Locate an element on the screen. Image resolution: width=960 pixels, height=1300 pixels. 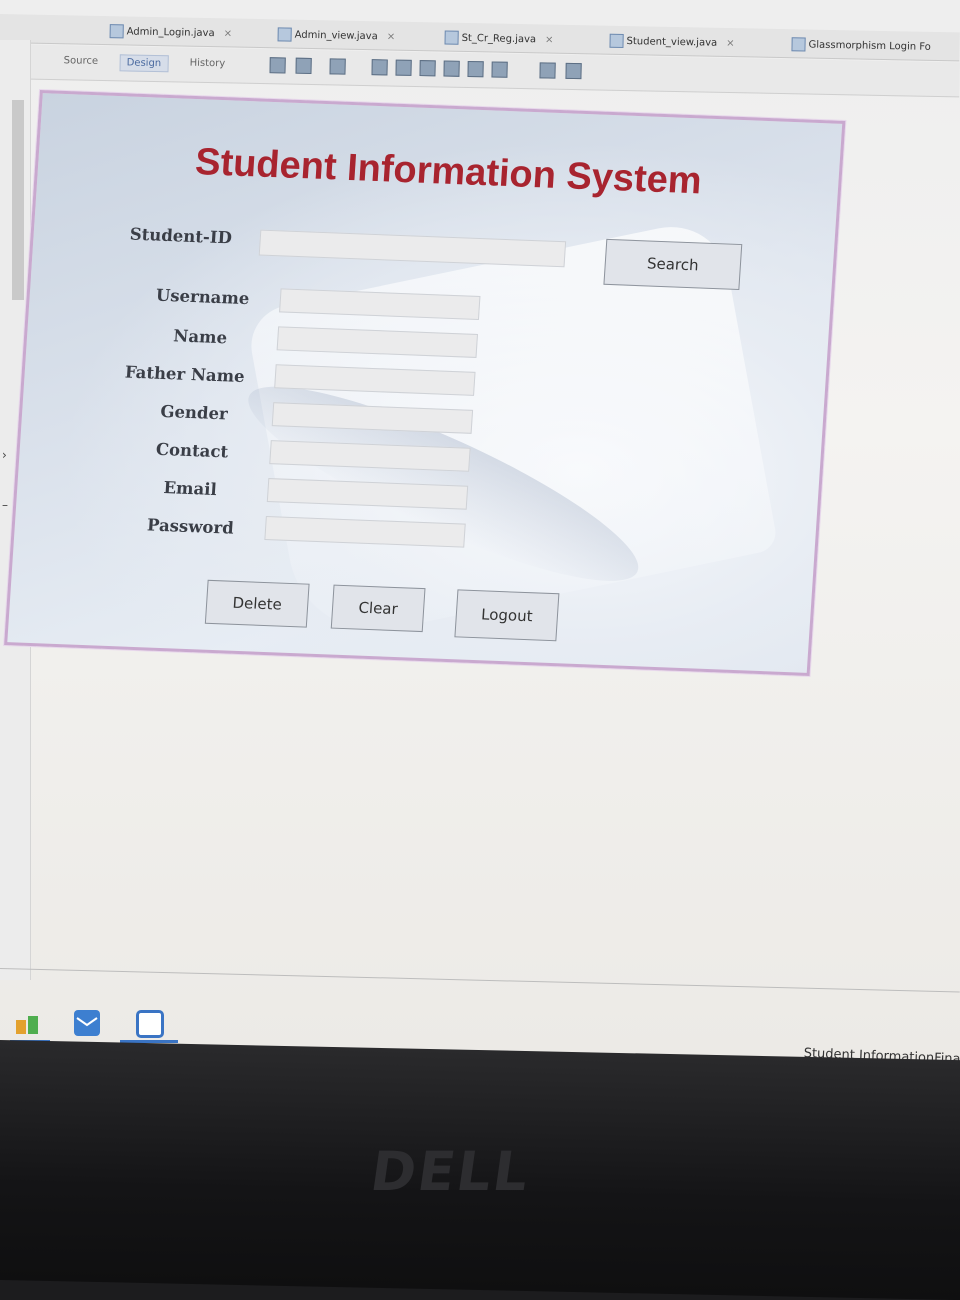
tab-label: St_Cr_Reg.java is located at coordinates (499, 38).